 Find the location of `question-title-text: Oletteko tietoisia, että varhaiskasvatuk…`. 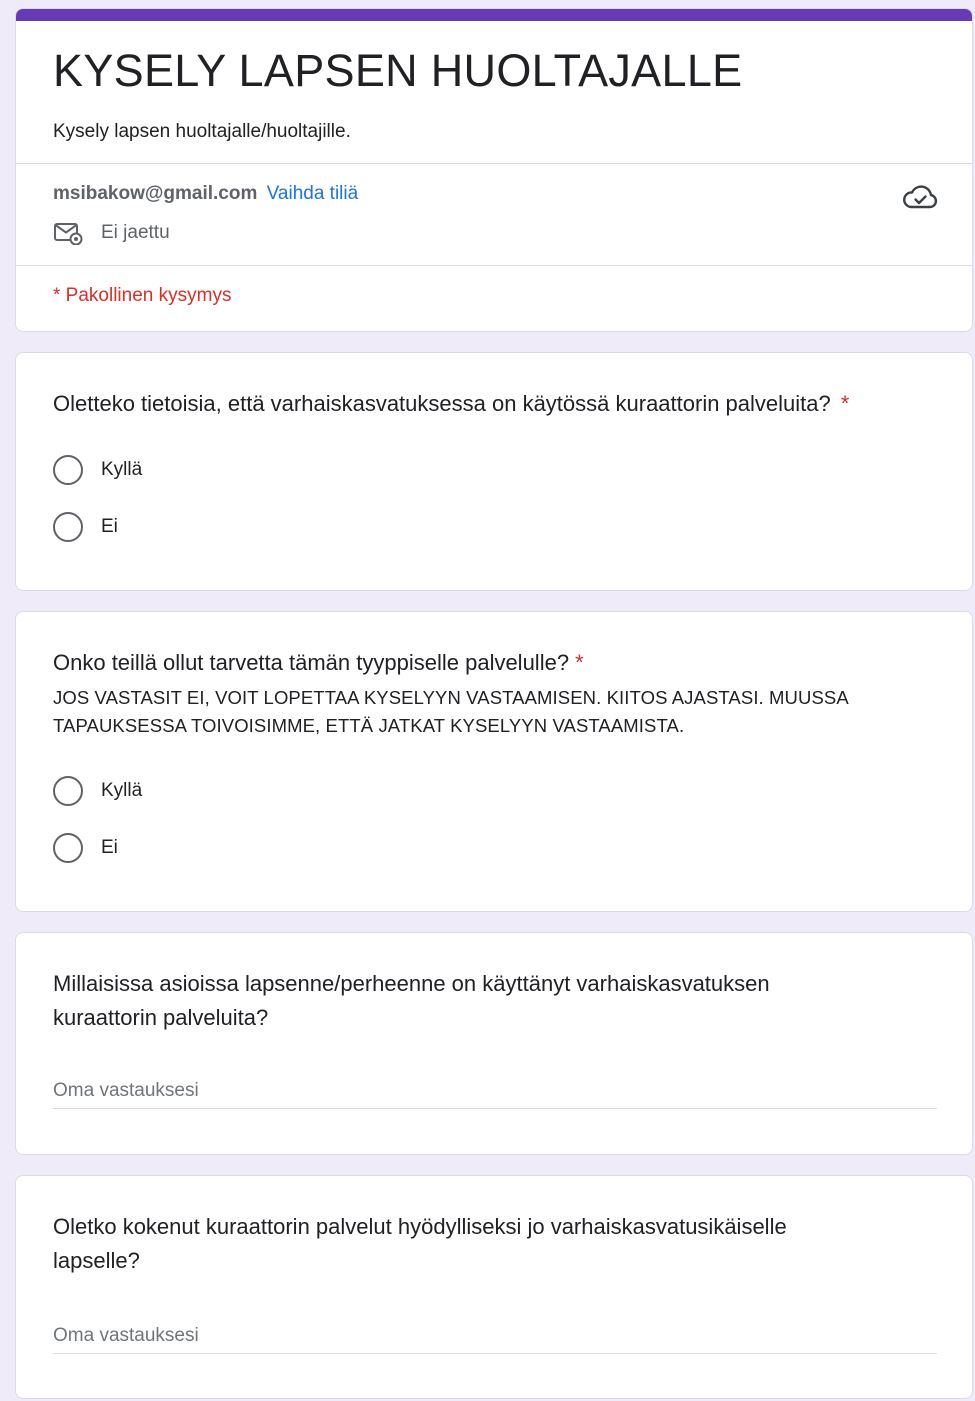

question-title-text: Oletteko tietoisia, että varhaiskasvatuk… is located at coordinates (442, 403).